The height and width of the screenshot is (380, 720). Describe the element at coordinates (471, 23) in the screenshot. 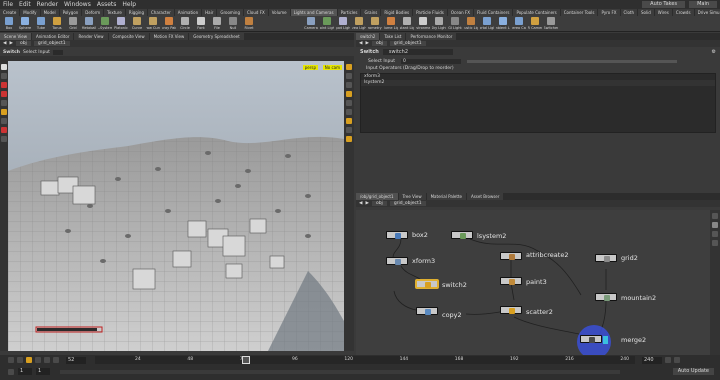

I see `shelf-tool: Caustic Light` at that location.